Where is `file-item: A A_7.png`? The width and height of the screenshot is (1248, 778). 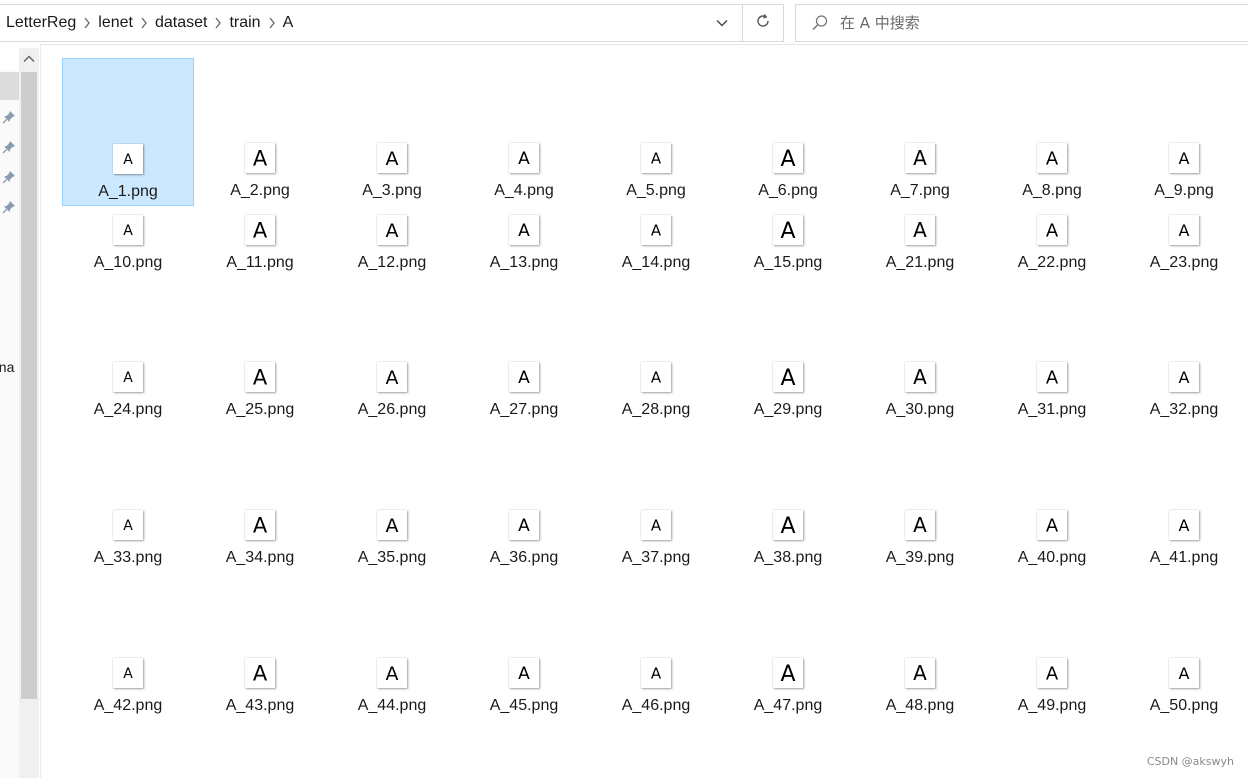 file-item: A A_7.png is located at coordinates (920, 132).